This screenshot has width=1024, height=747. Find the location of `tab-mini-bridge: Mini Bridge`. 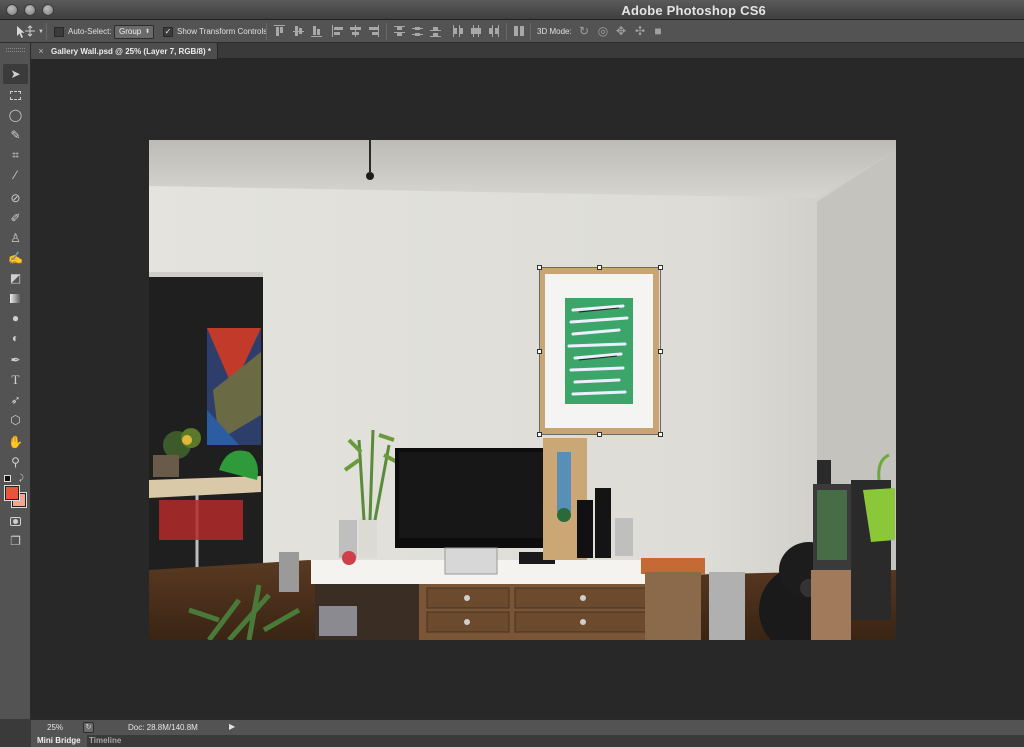

tab-mini-bridge: Mini Bridge is located at coordinates (59, 741).